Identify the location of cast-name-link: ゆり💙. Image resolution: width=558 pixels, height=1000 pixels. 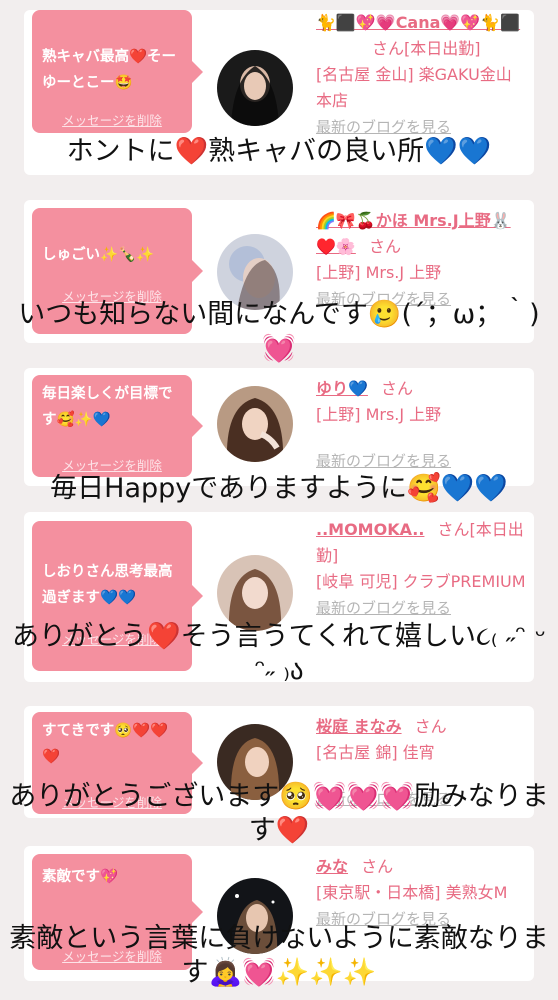
(342, 388).